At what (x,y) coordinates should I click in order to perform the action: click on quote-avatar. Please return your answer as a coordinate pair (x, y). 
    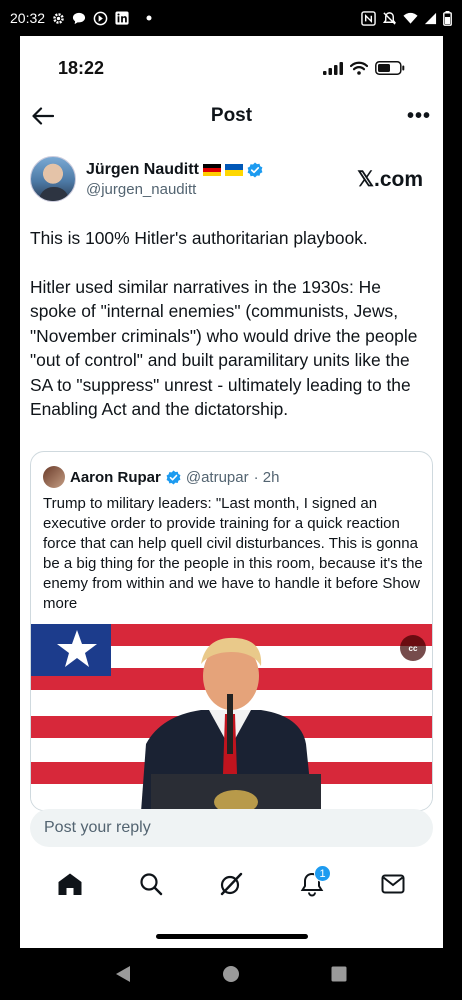
    Looking at the image, I should click on (54, 477).